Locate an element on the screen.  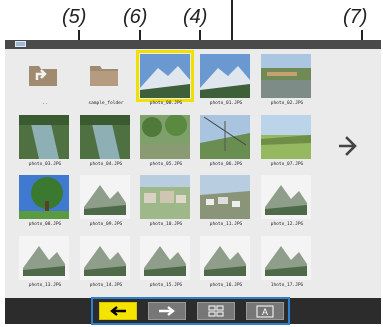
photo-item: photo_02.JPG is located at coordinates (287, 81).